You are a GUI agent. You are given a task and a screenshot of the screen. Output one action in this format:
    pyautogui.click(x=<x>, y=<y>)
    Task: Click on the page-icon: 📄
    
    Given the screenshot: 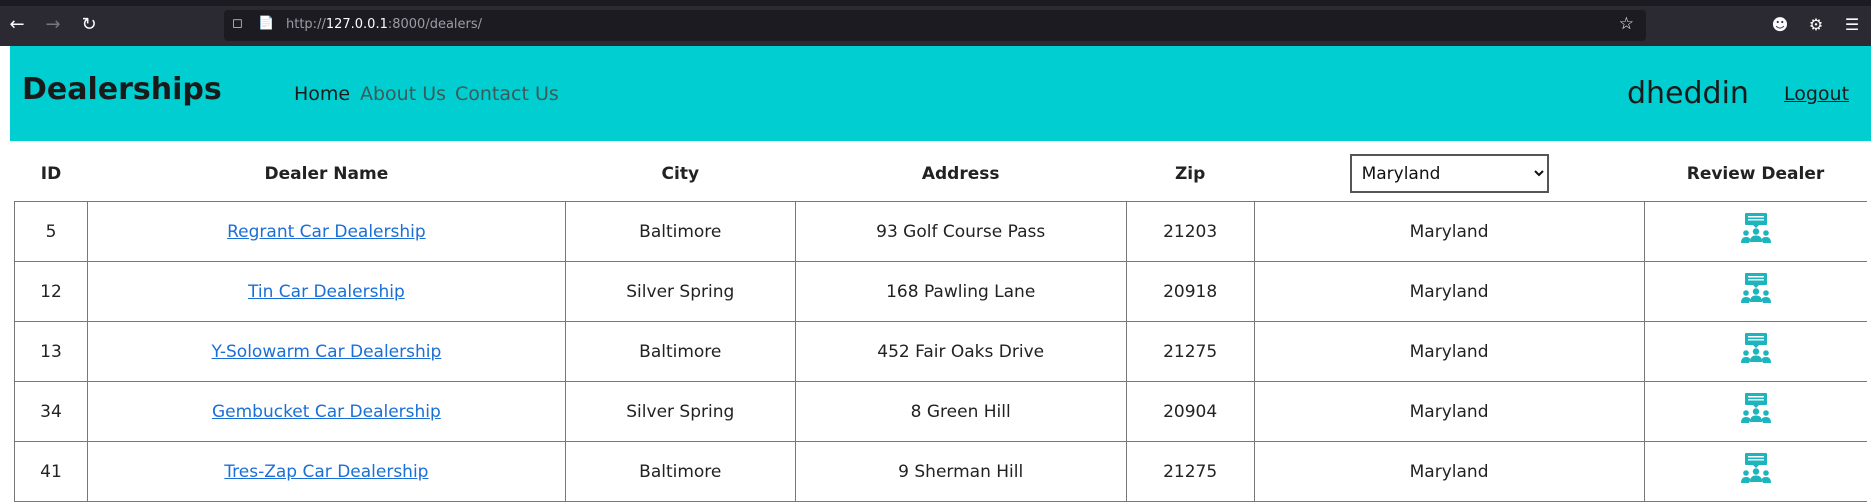 What is the action you would take?
    pyautogui.click(x=266, y=23)
    